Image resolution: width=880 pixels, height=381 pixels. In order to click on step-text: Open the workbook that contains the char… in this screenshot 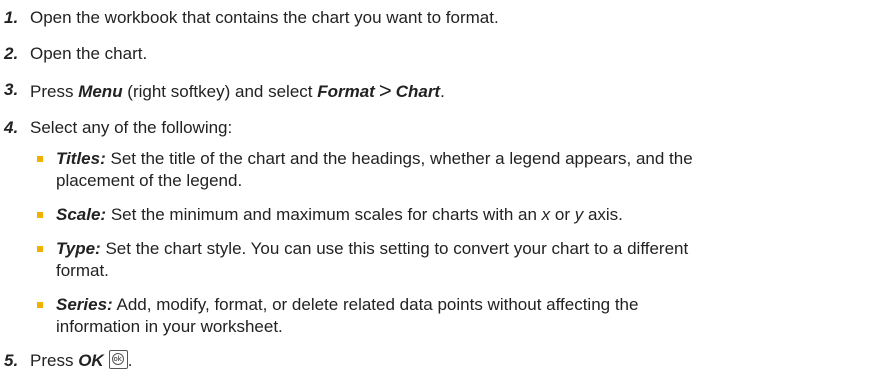, I will do `click(264, 17)`.